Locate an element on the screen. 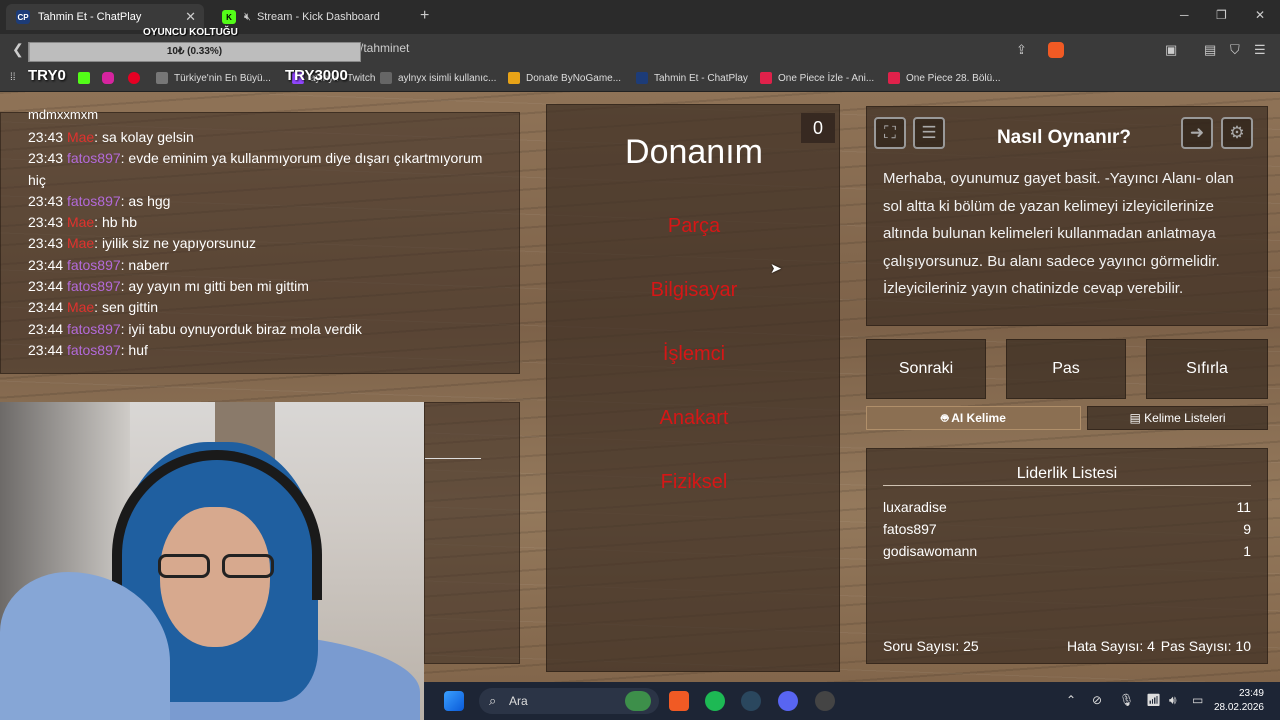 This screenshot has width=1280, height=720. globe-icon is located at coordinates (162, 78).